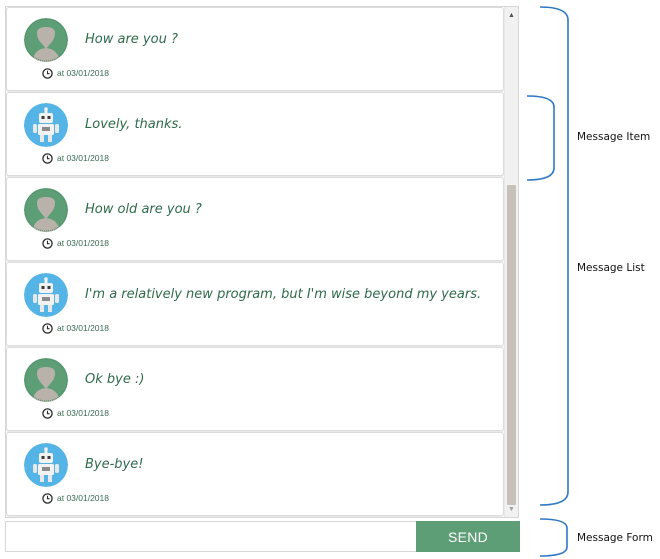 The height and width of the screenshot is (559, 660). I want to click on message-form: SEND, so click(262, 536).